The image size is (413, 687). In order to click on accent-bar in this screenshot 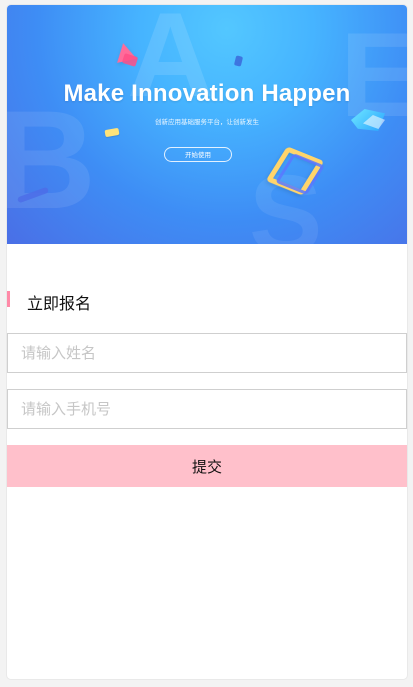, I will do `click(8, 299)`.